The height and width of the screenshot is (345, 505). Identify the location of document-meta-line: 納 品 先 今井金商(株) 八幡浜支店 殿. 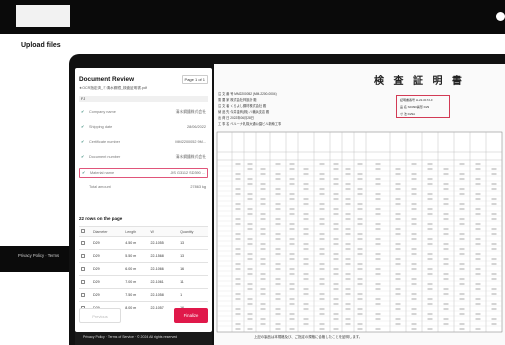
(244, 112).